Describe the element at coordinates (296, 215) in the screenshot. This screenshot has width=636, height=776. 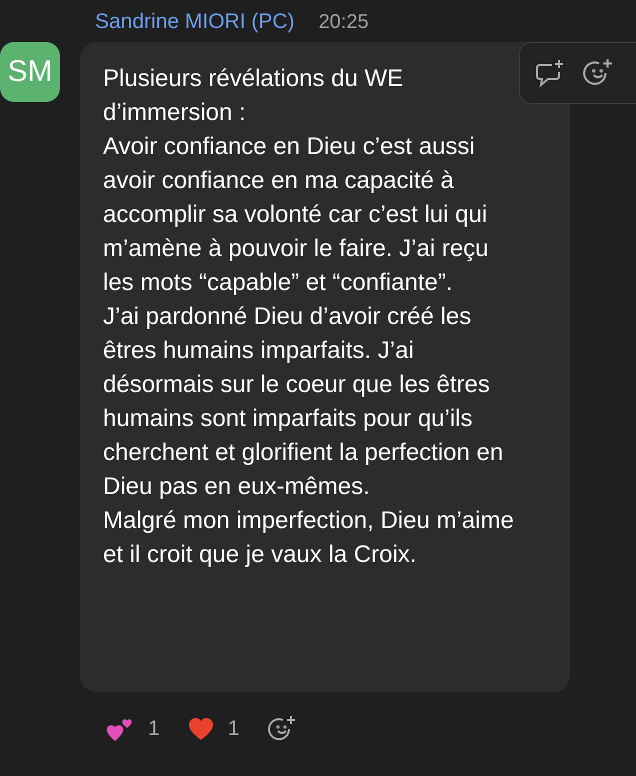
I see `message-text: Avoir confiance en Dieu c’est aussi avoir confiance en ma capacité à accomplir sa volonté car c’est lui qui m’amène à pouvoir le faire. J’ai reçu les mots “capable” et “confiante”.` at that location.